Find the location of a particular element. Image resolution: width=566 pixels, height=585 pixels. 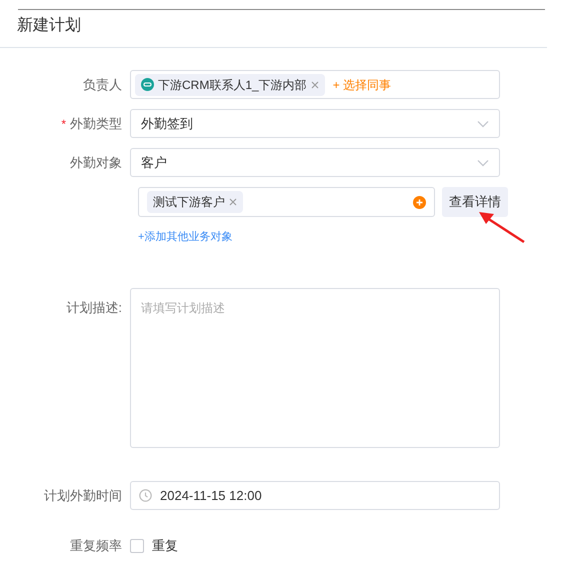

required-mark: * is located at coordinates (63, 124).